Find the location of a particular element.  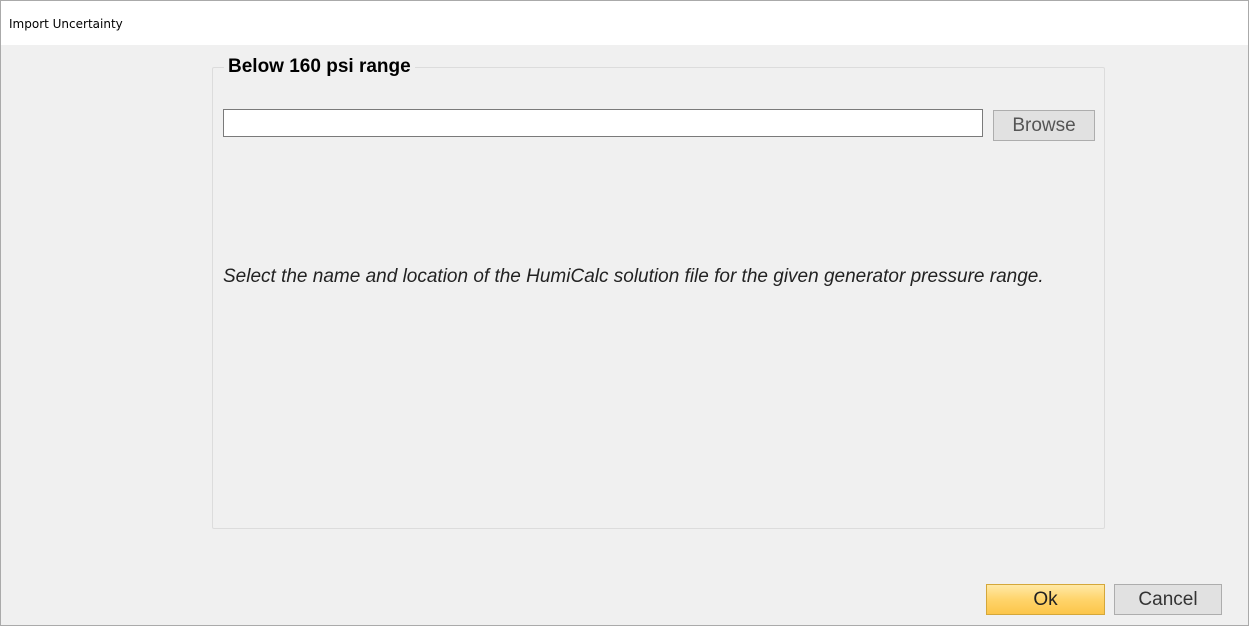

cancel-button: Cancel is located at coordinates (1168, 599).